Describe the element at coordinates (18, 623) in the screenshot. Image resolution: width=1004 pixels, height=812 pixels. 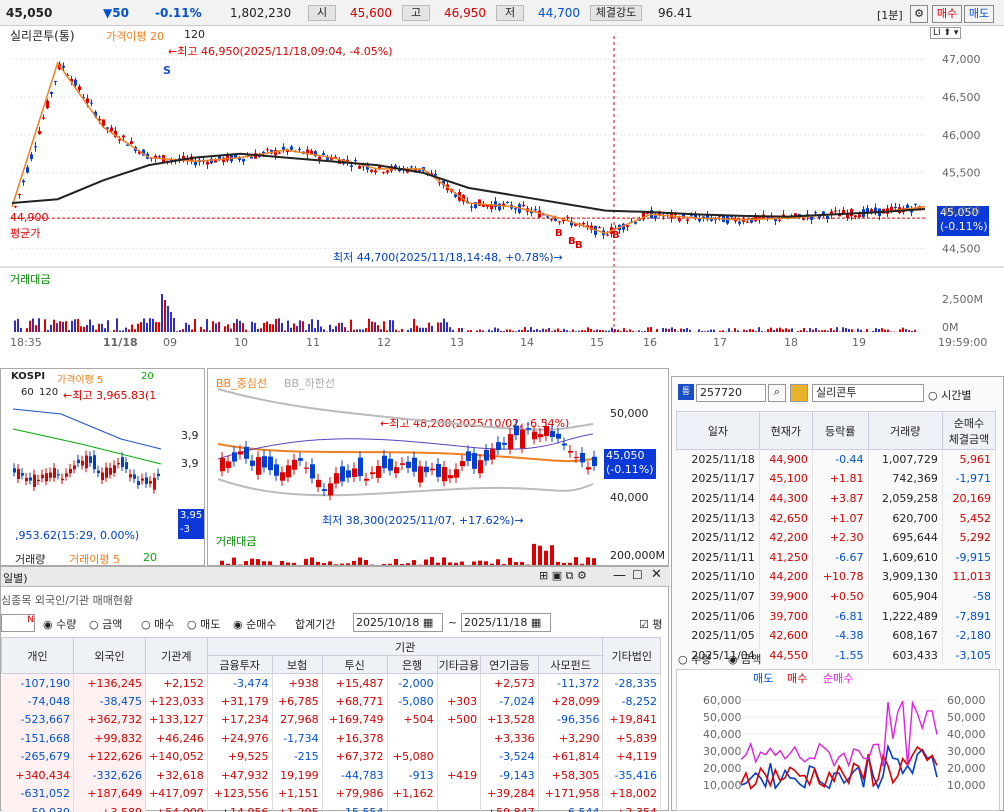
I see `code-stub: N` at that location.